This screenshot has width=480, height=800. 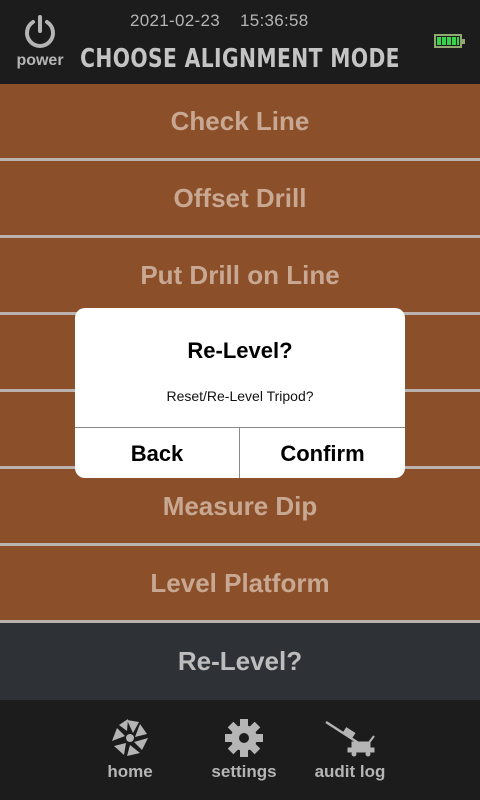 What do you see at coordinates (240, 396) in the screenshot?
I see `dialog-message: Reset/Re-Level Tripod?` at bounding box center [240, 396].